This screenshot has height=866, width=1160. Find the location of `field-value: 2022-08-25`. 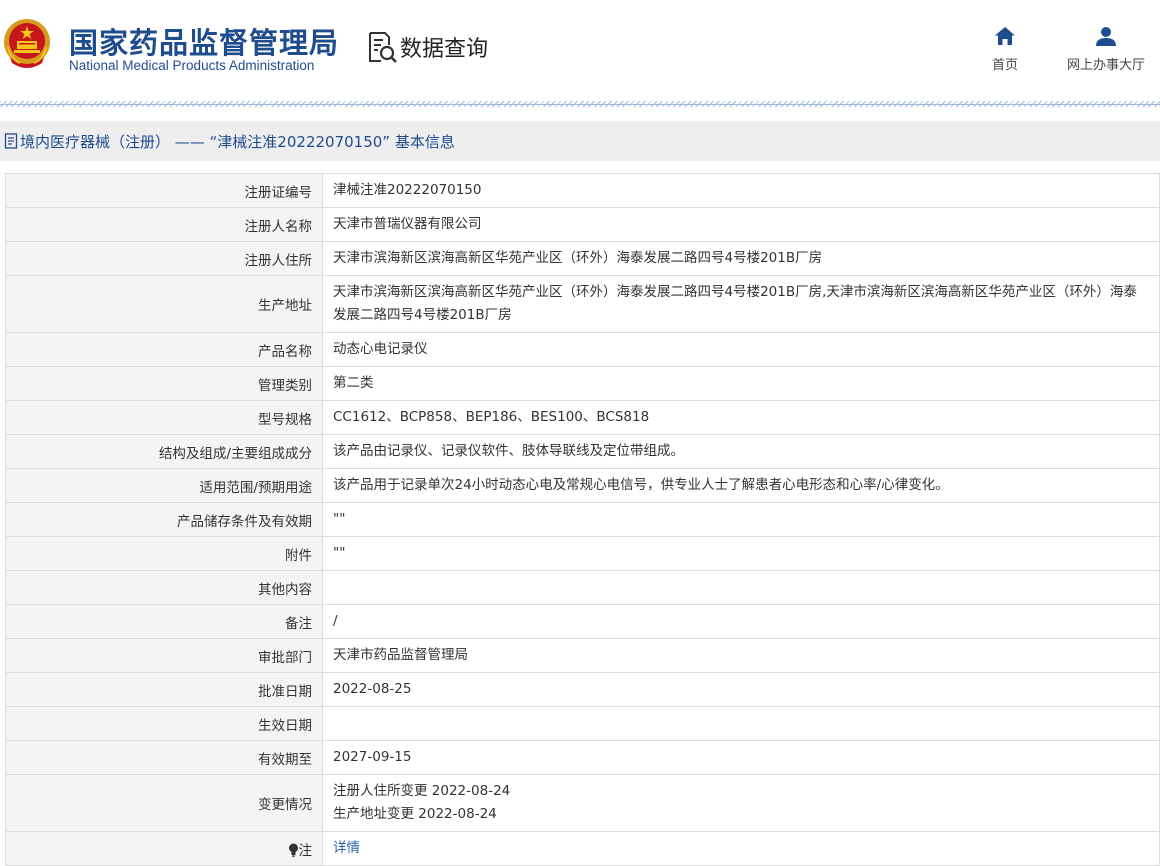

field-value: 2022-08-25 is located at coordinates (741, 689).